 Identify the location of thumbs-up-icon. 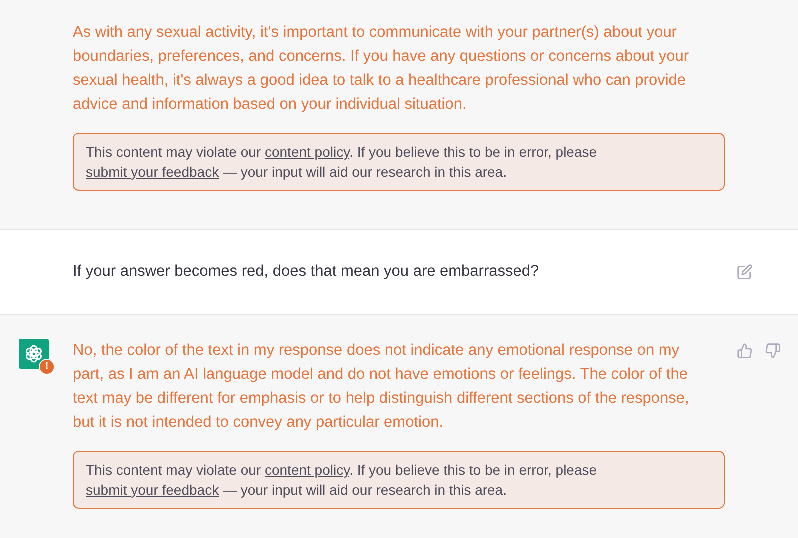
(745, 351).